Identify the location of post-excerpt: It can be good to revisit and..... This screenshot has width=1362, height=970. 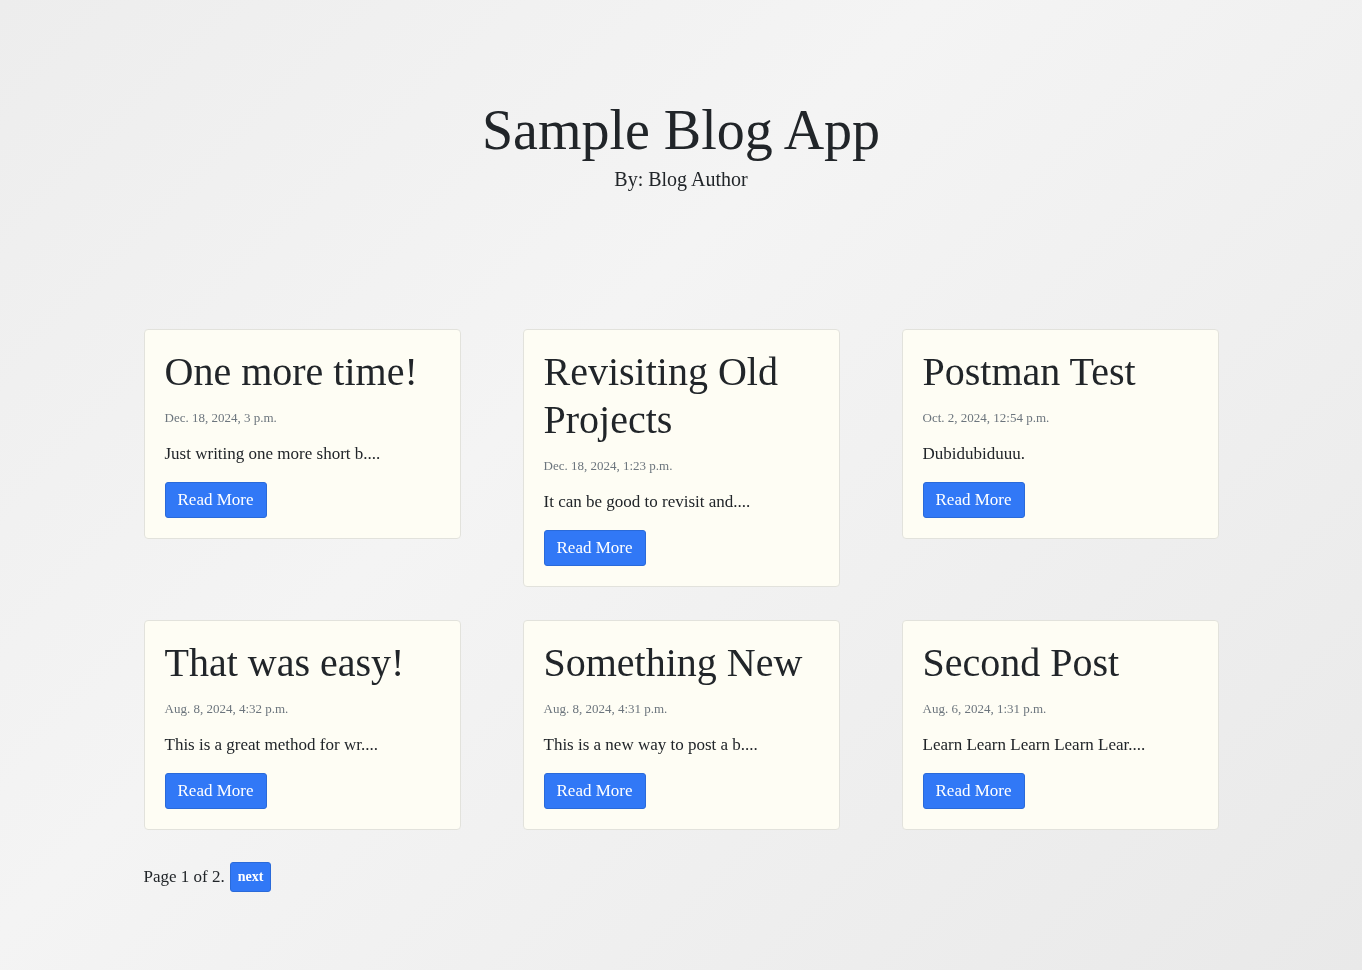
(647, 502).